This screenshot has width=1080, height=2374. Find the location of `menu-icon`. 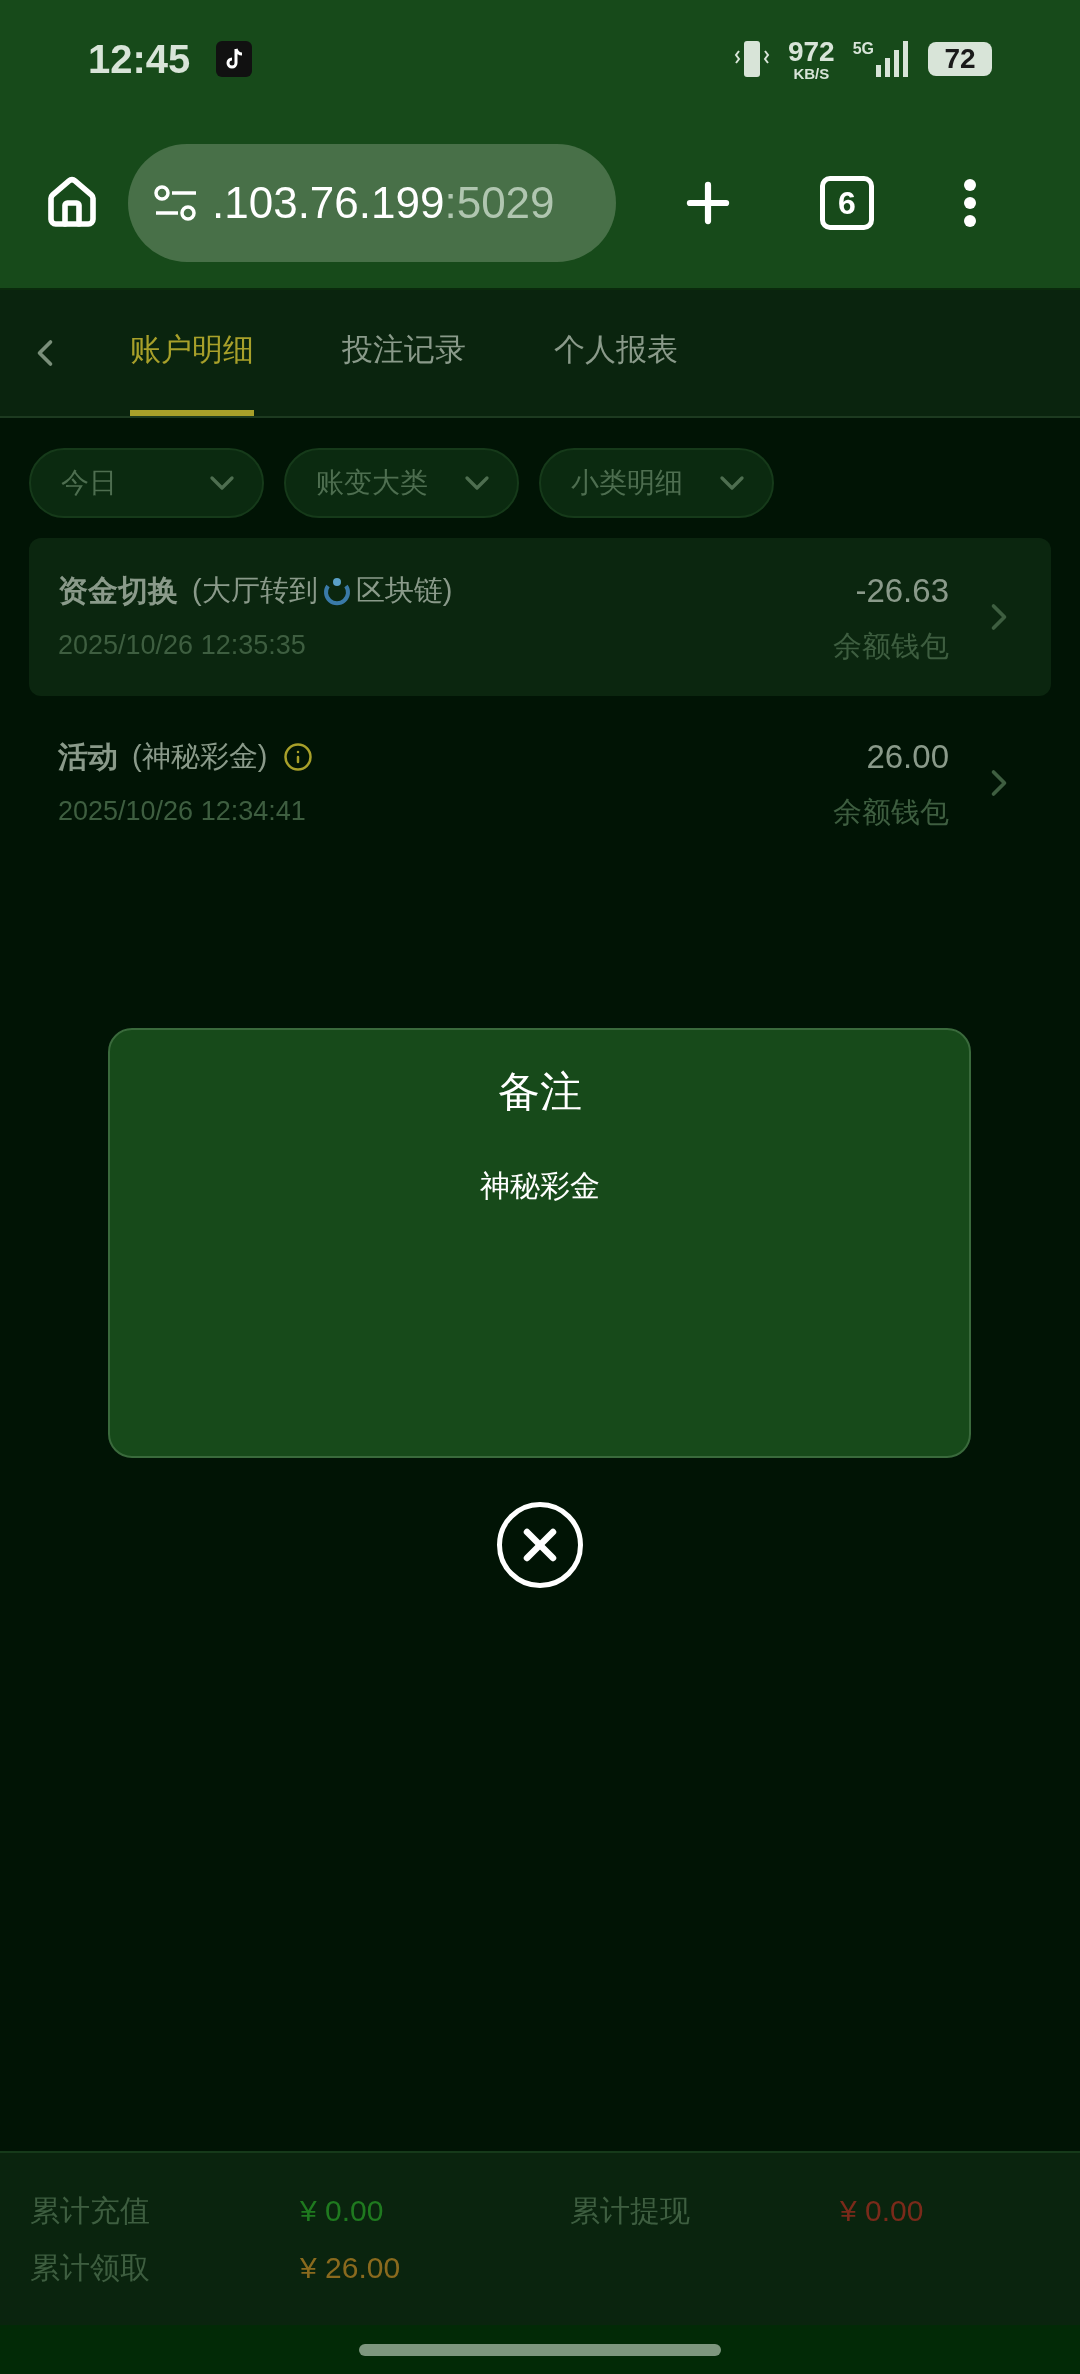

menu-icon is located at coordinates (970, 203).